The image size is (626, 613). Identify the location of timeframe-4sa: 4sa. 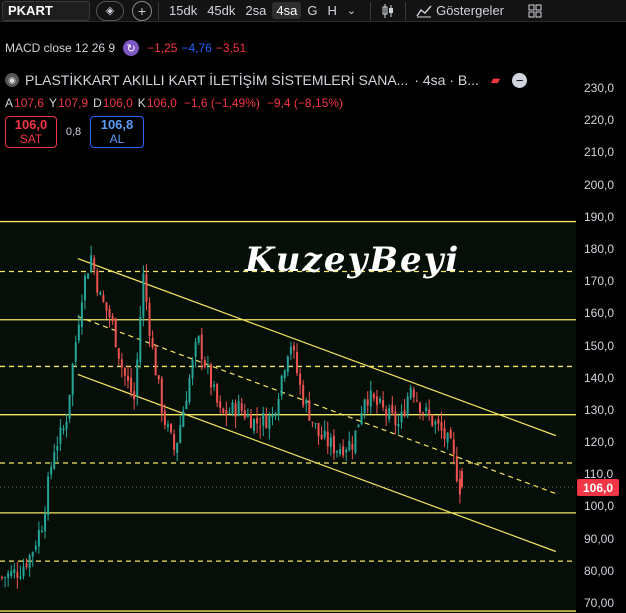
(287, 10).